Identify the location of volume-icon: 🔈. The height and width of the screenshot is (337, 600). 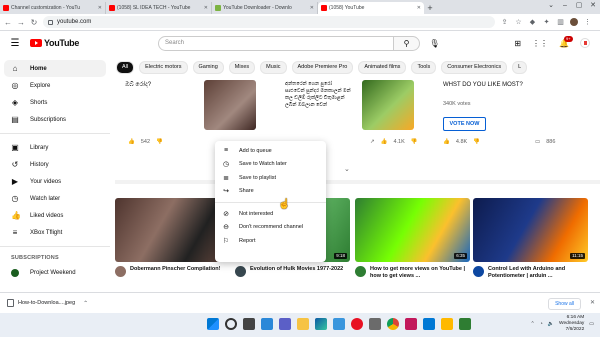
(551, 324).